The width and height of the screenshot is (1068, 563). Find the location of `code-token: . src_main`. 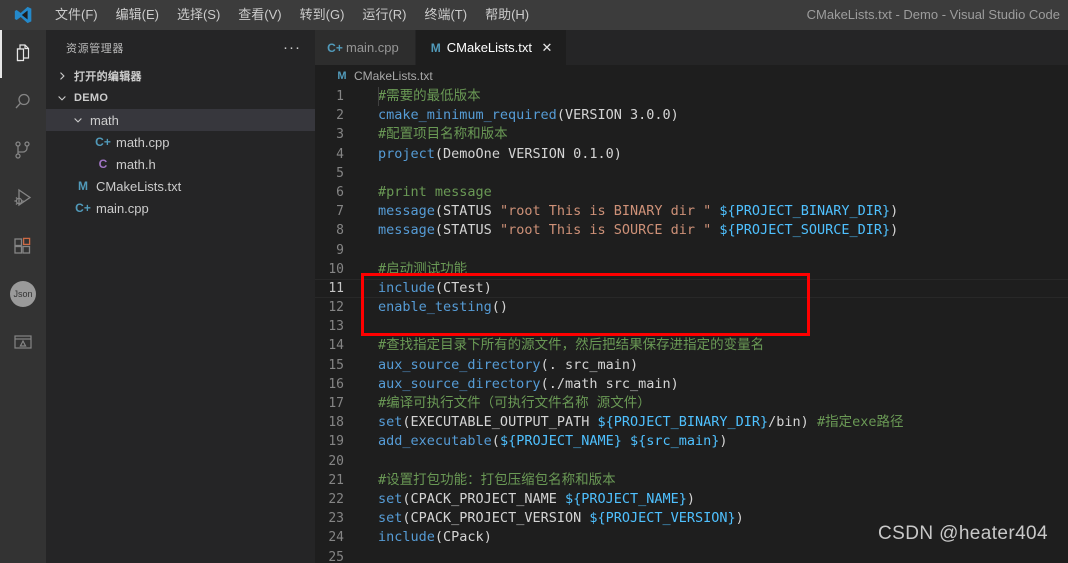

code-token: . src_main is located at coordinates (589, 364).